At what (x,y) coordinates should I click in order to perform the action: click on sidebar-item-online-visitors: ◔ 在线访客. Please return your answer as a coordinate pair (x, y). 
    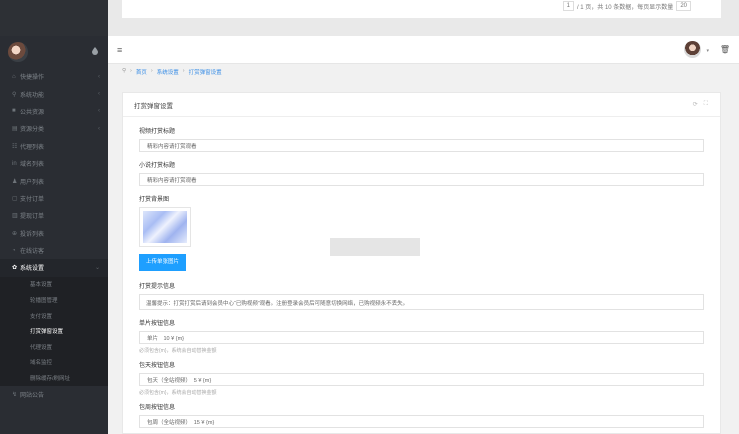
    Looking at the image, I should click on (54, 250).